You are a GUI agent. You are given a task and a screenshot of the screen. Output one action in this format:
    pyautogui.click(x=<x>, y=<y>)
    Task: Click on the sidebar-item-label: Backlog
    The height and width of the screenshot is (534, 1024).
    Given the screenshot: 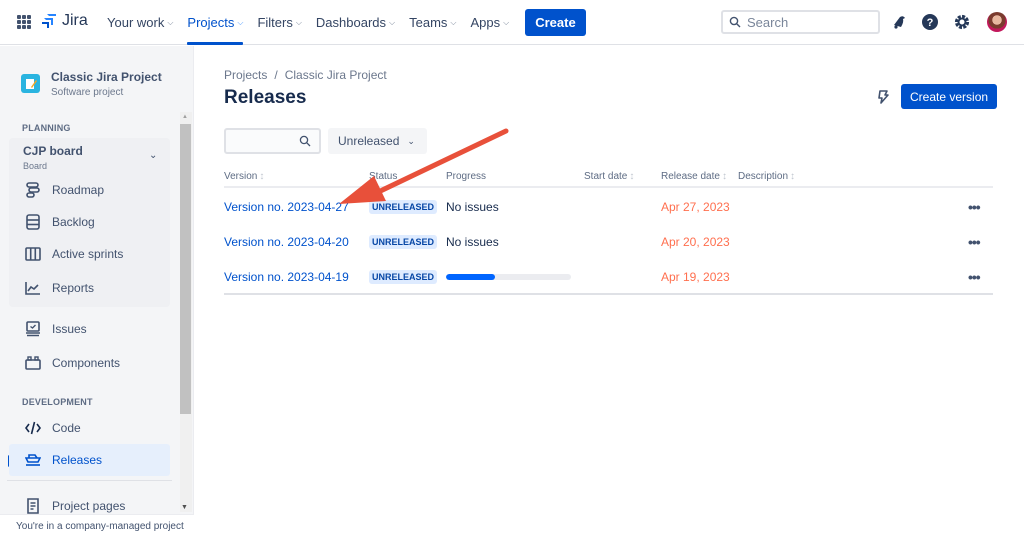 What is the action you would take?
    pyautogui.click(x=73, y=222)
    